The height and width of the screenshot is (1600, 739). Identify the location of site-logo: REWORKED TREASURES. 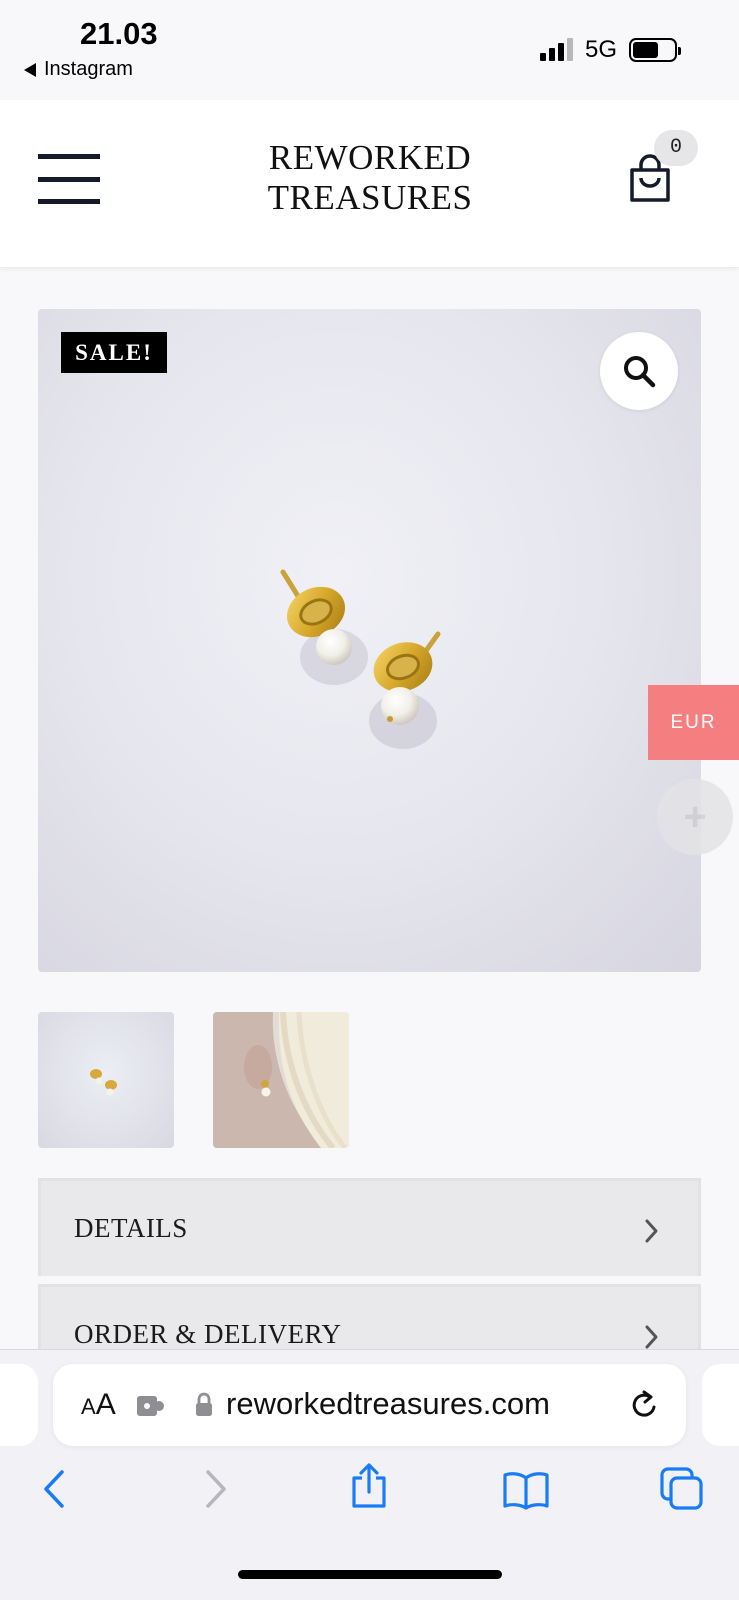
(370, 178).